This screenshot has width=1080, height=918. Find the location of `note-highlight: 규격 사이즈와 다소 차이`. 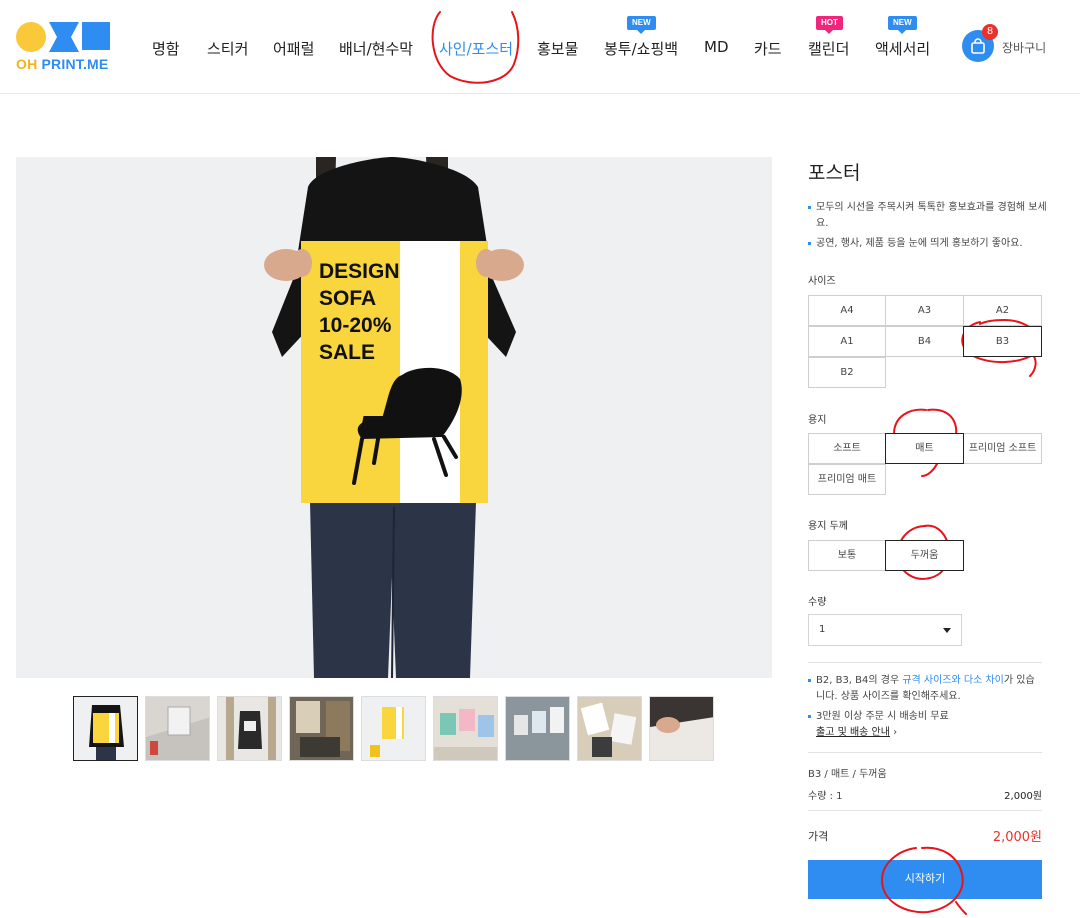

note-highlight: 규격 사이즈와 다소 차이 is located at coordinates (953, 680).